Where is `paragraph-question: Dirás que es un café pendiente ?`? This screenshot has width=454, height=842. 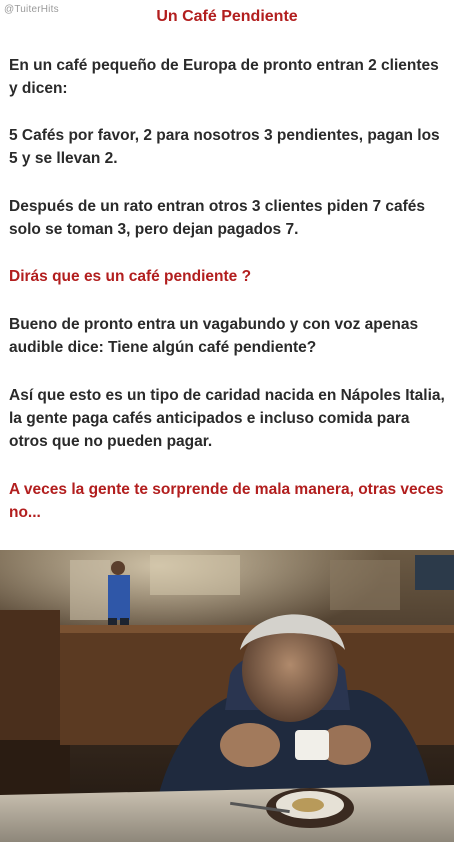 paragraph-question: Dirás que es un café pendiente ? is located at coordinates (130, 276).